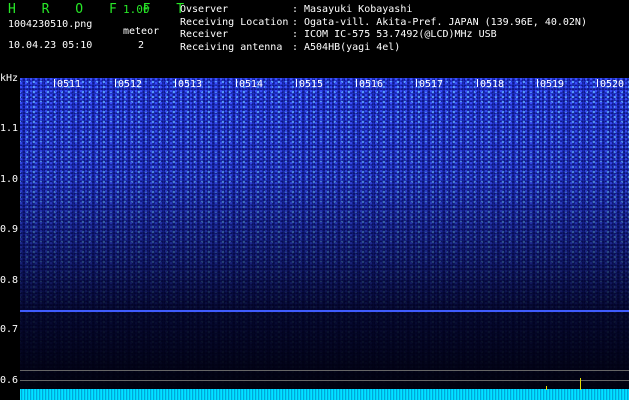 Image resolution: width=629 pixels, height=400 pixels. I want to click on info-row-observer: Ovserver: Masayuki Kobayashi, so click(296, 9).